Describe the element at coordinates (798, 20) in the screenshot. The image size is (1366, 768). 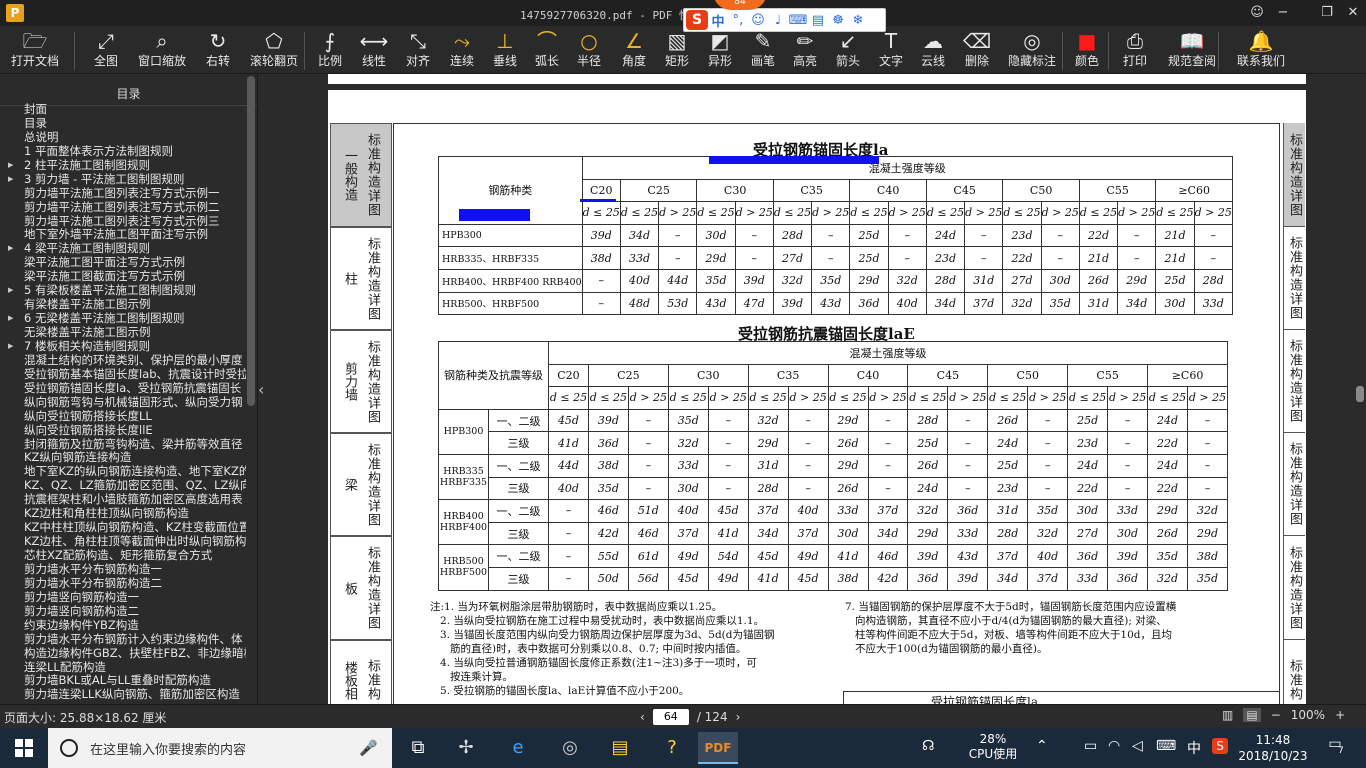
I see `ime-keyboard-icon: ⌨` at that location.